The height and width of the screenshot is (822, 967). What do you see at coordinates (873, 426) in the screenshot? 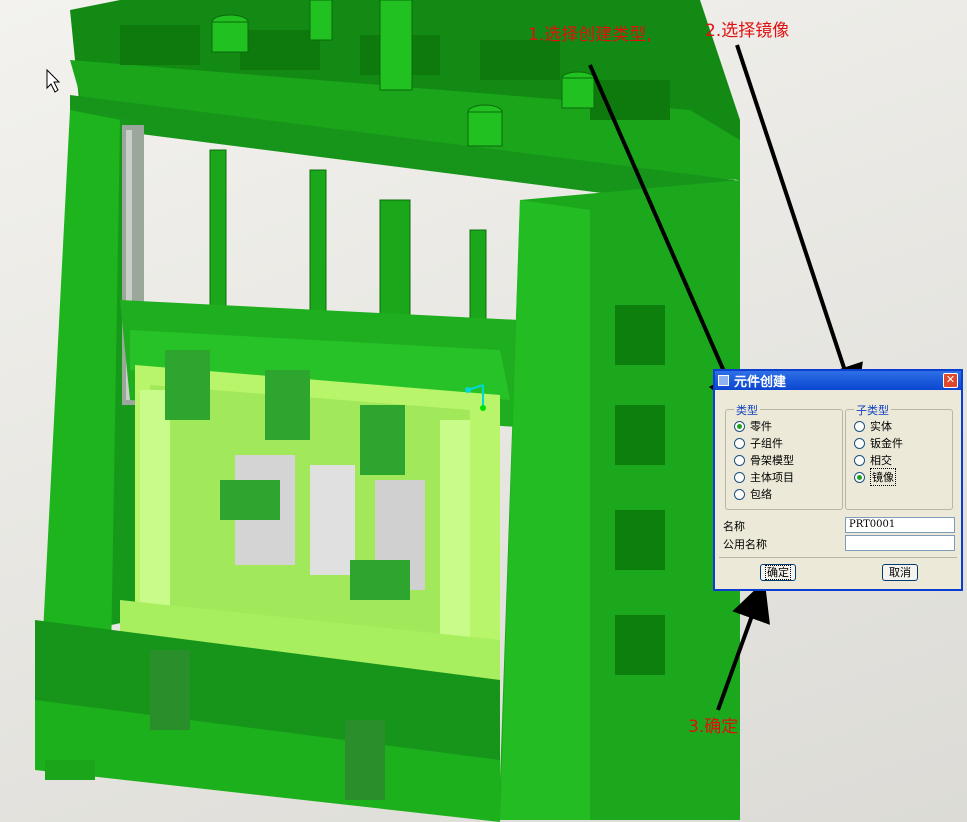
I see `subtype-option-solid: 实体` at bounding box center [873, 426].